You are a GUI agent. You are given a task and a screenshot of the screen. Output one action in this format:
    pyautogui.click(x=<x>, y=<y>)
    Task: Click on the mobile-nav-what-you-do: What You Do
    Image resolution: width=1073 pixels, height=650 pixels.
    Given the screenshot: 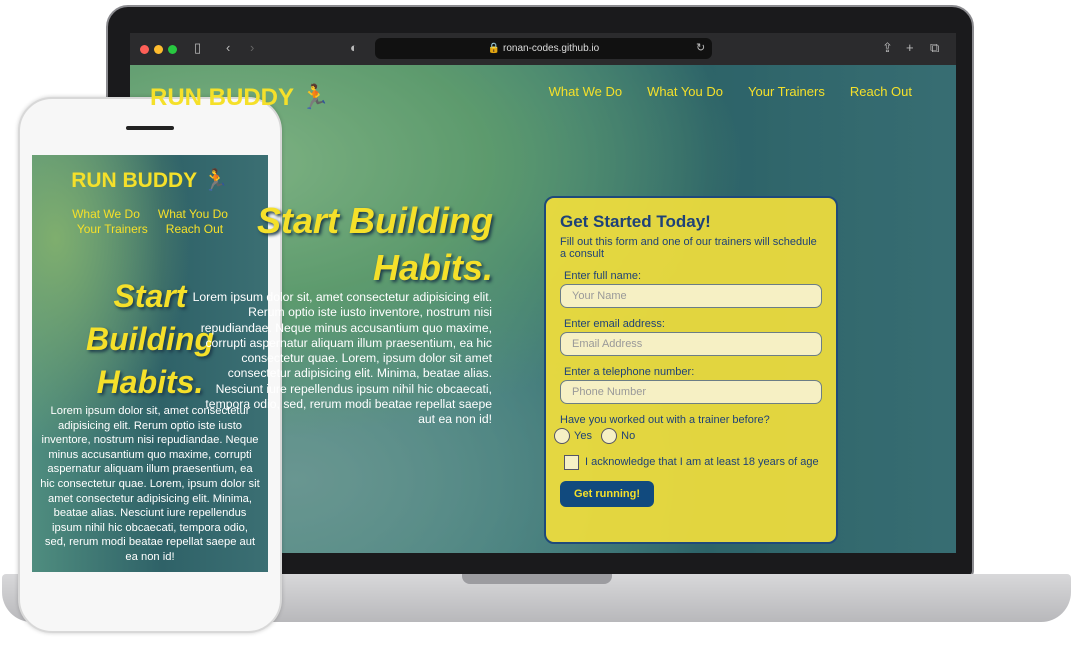 What is the action you would take?
    pyautogui.click(x=193, y=214)
    